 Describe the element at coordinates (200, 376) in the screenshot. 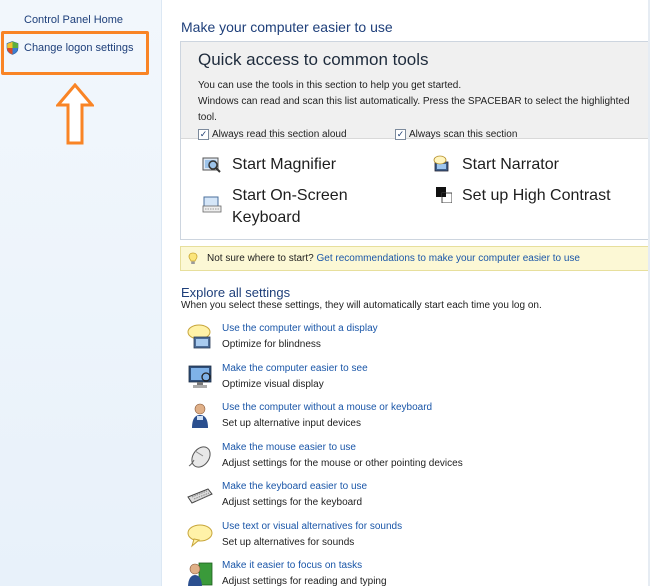

I see `monitor-icon` at that location.